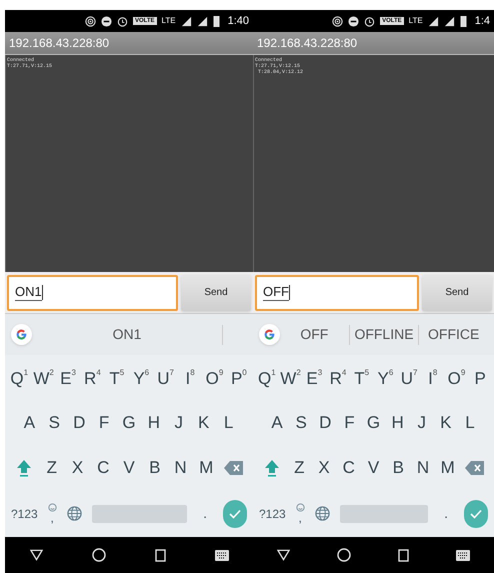 This screenshot has height=573, width=494. I want to click on word-suggestion: OFF, so click(314, 334).